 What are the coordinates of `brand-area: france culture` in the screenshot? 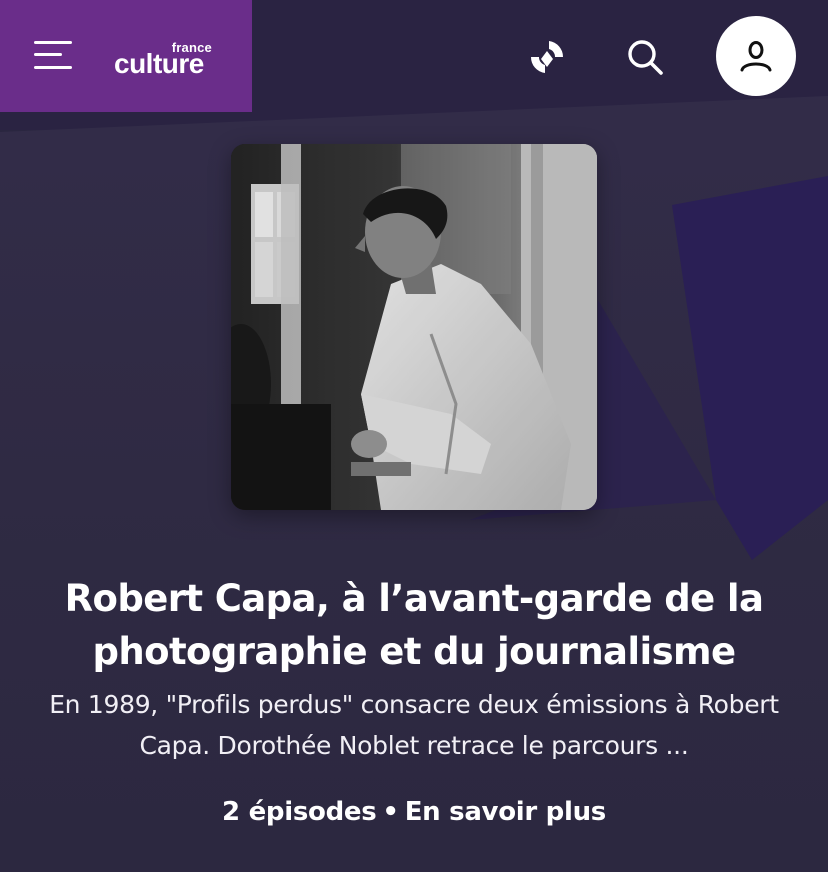 It's located at (126, 56).